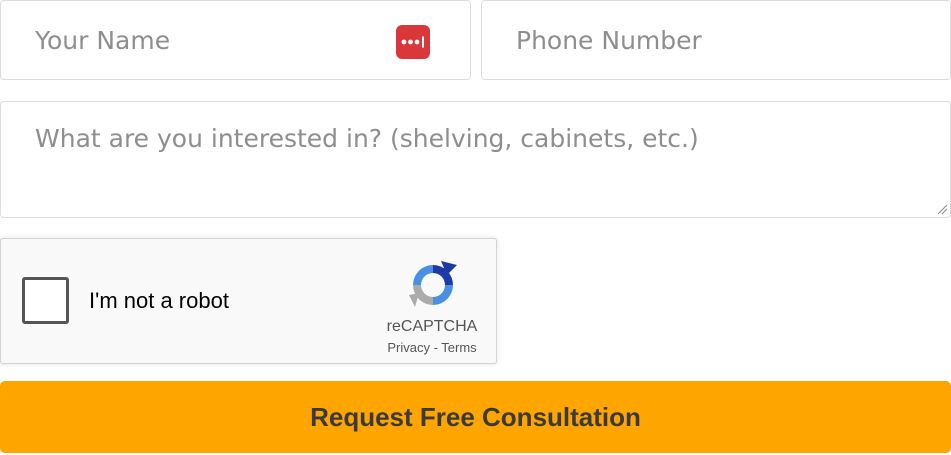 This screenshot has width=951, height=455. What do you see at coordinates (942, 209) in the screenshot?
I see `resize-grip-icon` at bounding box center [942, 209].